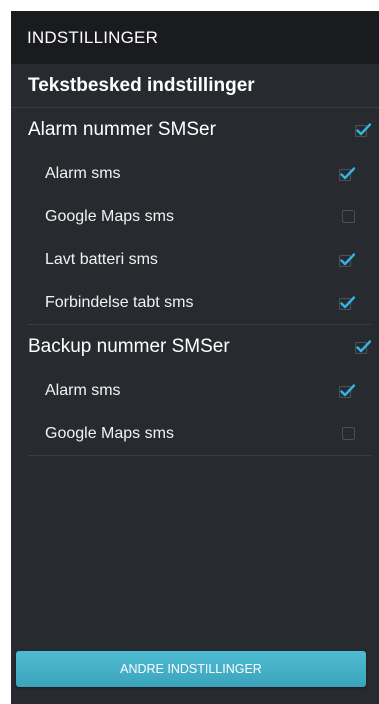 The image size is (379, 704). What do you see at coordinates (101, 259) in the screenshot?
I see `setting-label: Lavt batteri sms` at bounding box center [101, 259].